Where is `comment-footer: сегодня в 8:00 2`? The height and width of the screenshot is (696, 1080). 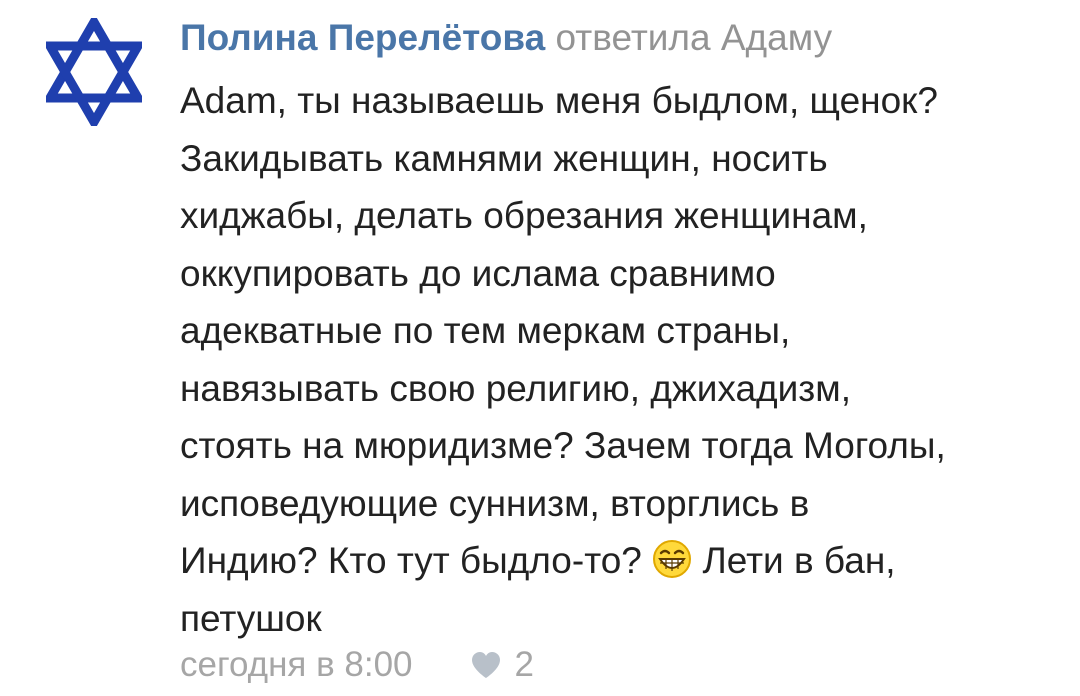 comment-footer: сегодня в 8:00 2 is located at coordinates (357, 665).